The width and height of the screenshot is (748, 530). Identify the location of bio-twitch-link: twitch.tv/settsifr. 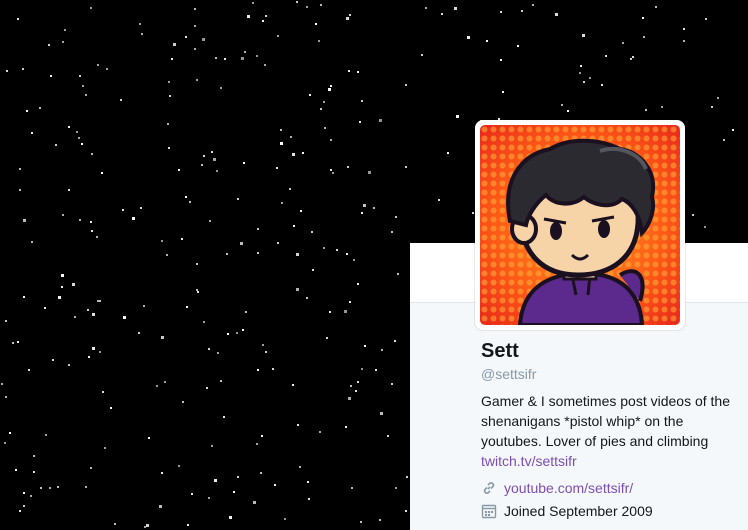
(612, 461).